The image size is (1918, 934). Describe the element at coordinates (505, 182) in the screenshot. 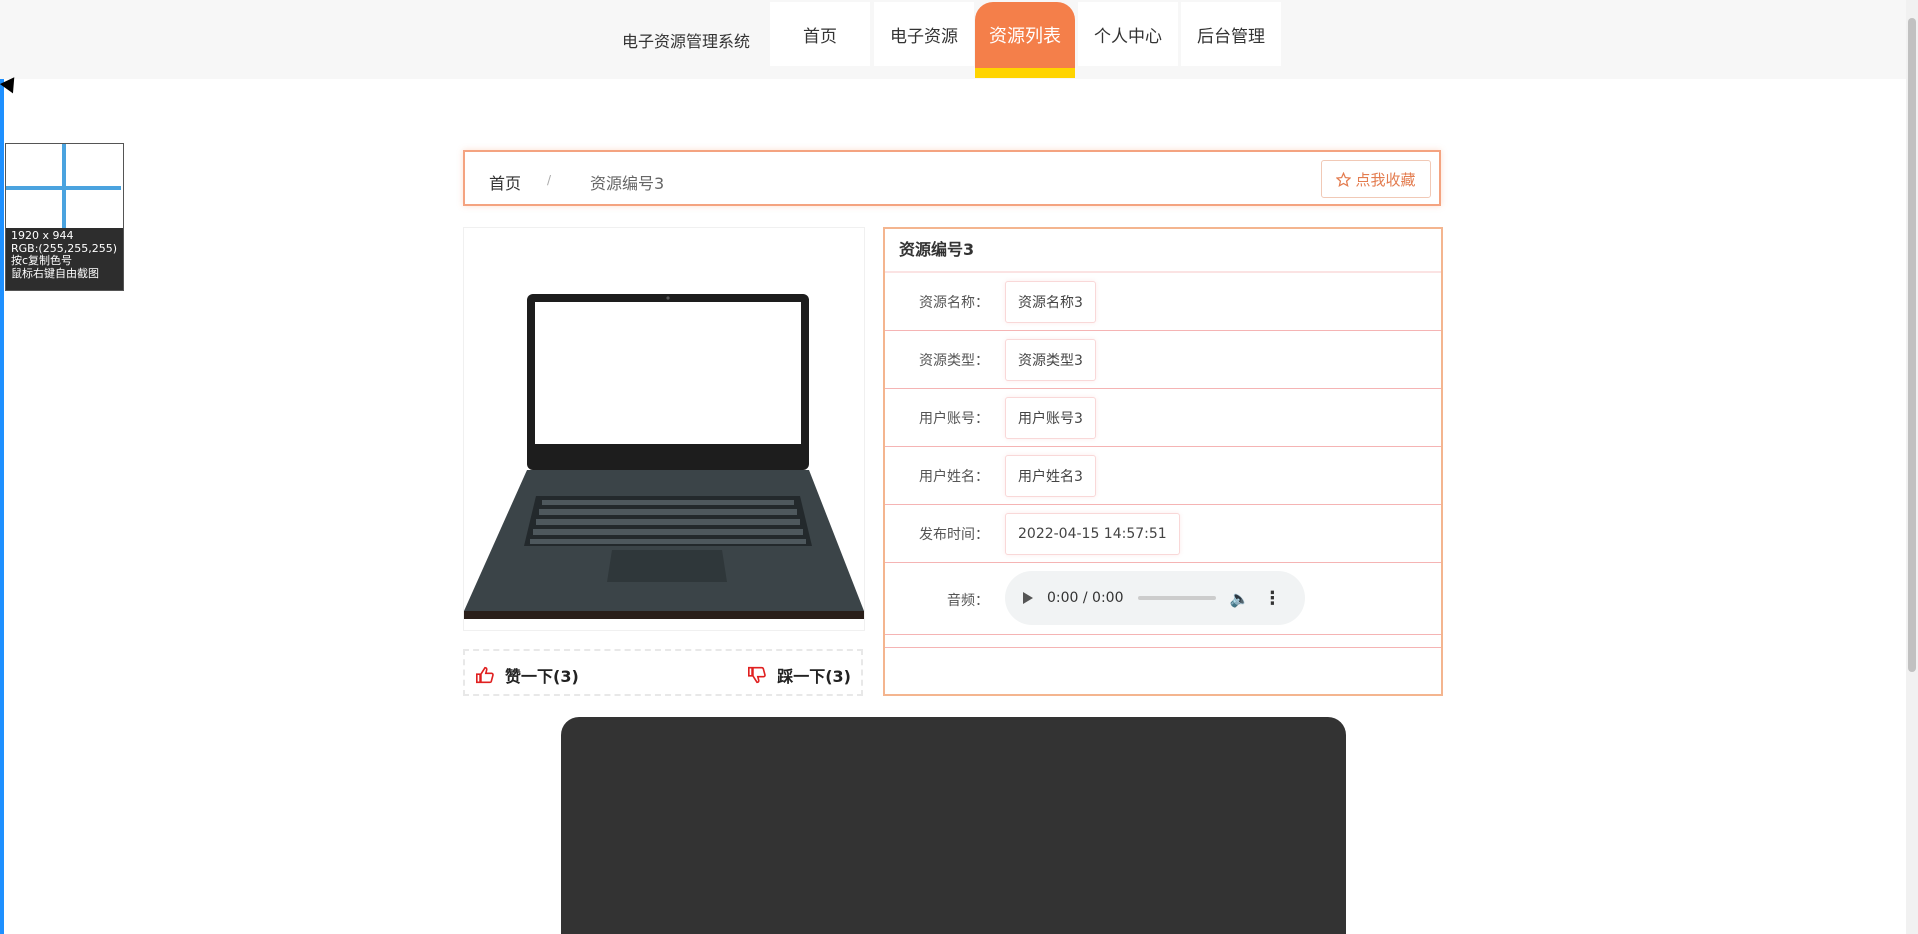

I see `breadcrumb-home: 首页` at that location.